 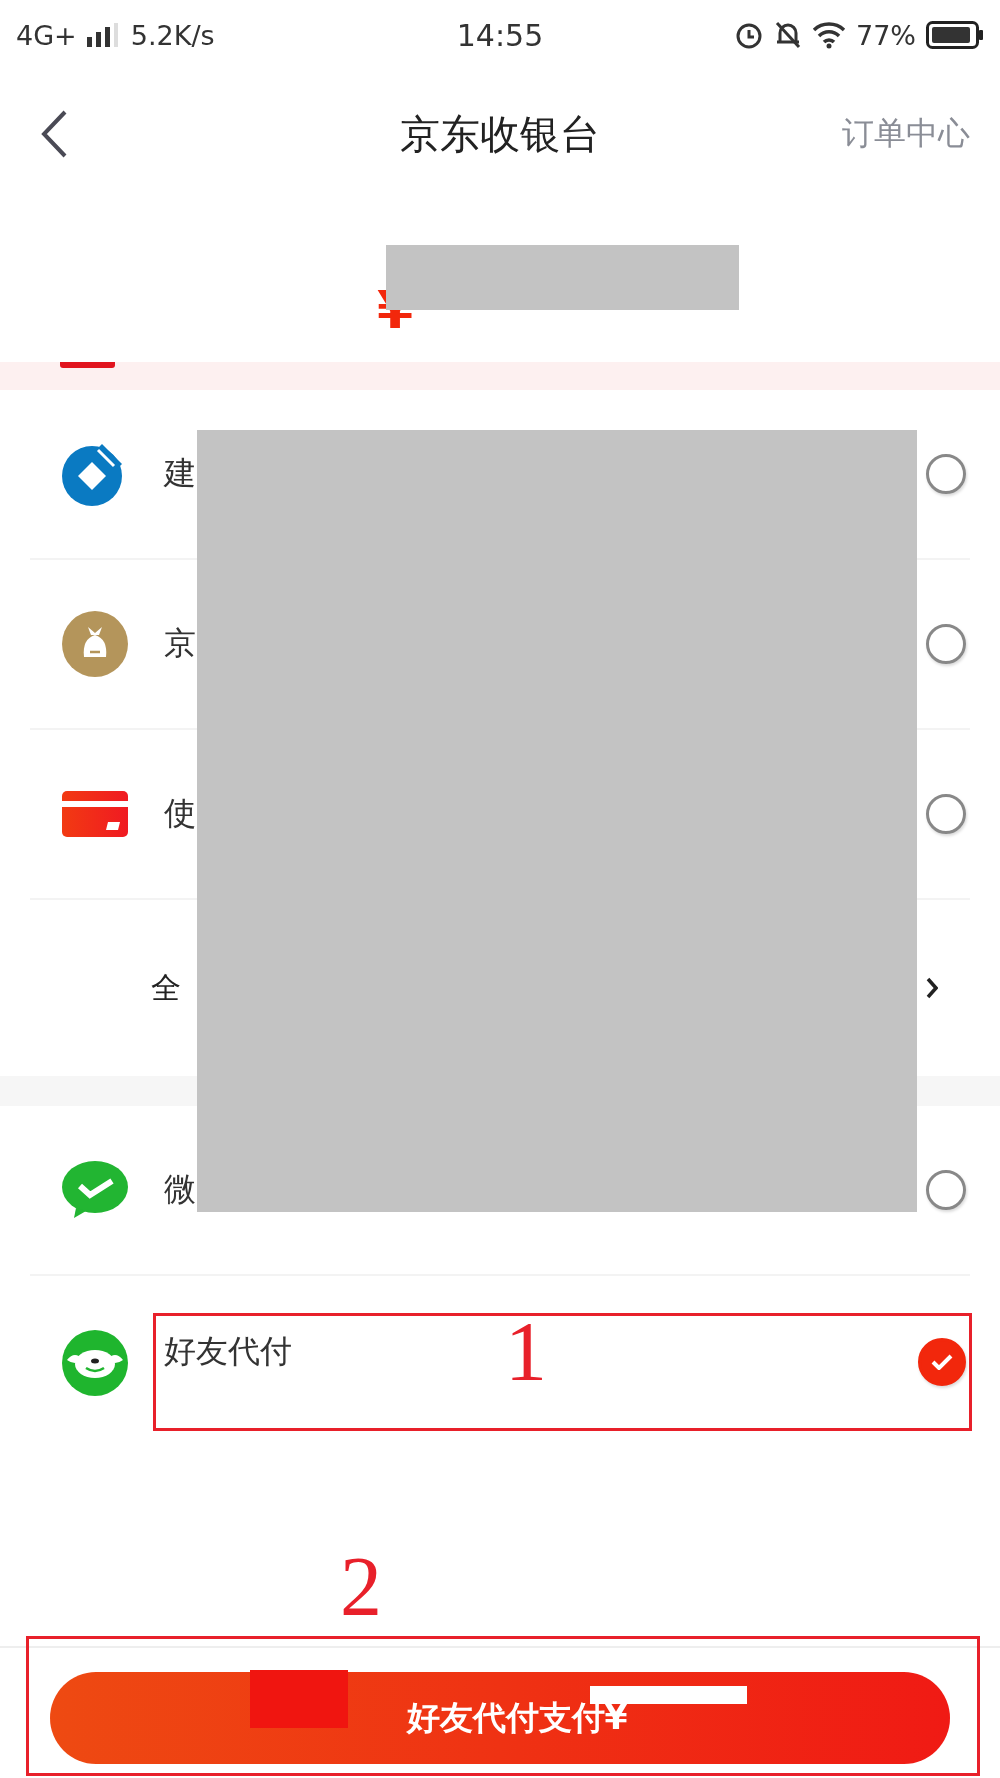 What do you see at coordinates (180, 1189) in the screenshot?
I see `method-name: 微` at bounding box center [180, 1189].